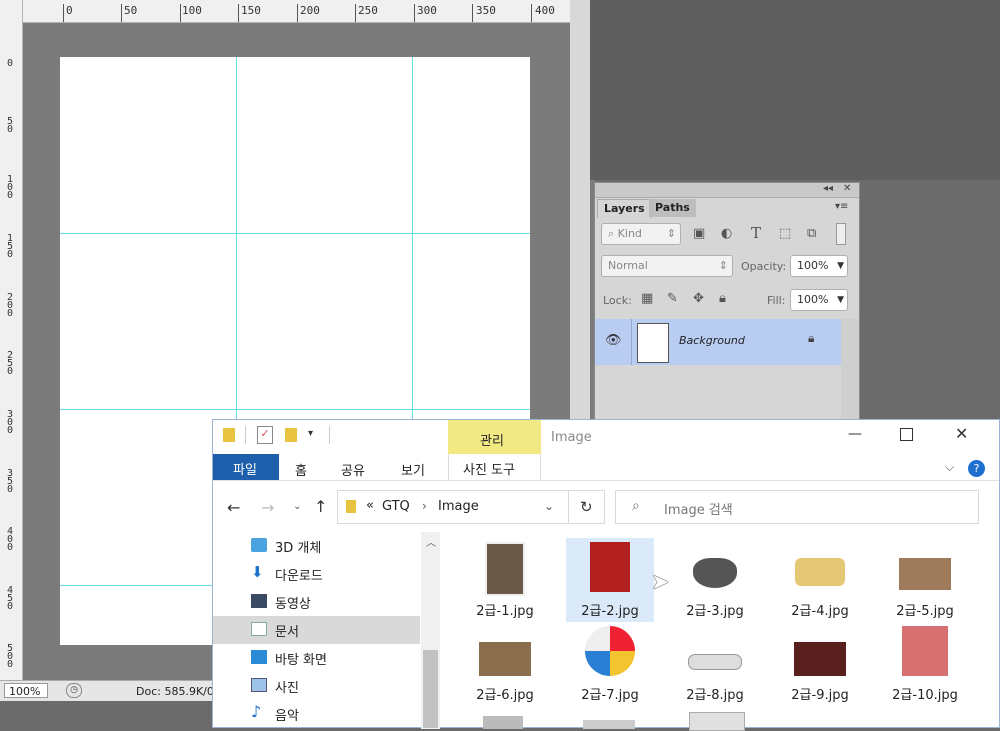 The height and width of the screenshot is (731, 1000). I want to click on ruler-label: 50, so click(131, 10).